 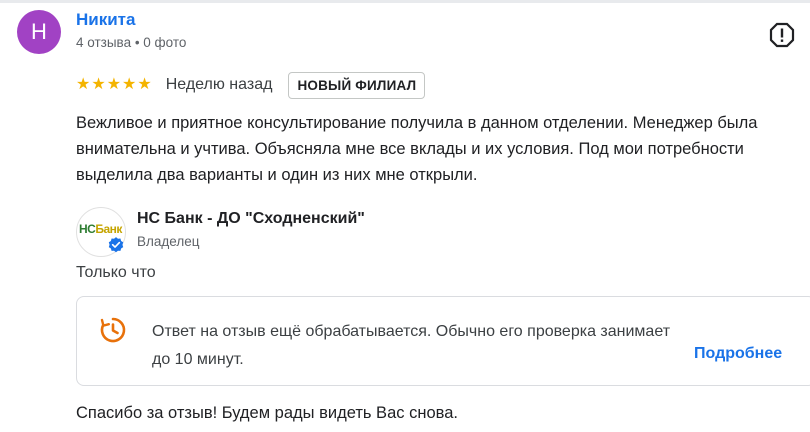 I want to click on owner-name: НС Банк - ДО "Сходненский", so click(x=251, y=218).